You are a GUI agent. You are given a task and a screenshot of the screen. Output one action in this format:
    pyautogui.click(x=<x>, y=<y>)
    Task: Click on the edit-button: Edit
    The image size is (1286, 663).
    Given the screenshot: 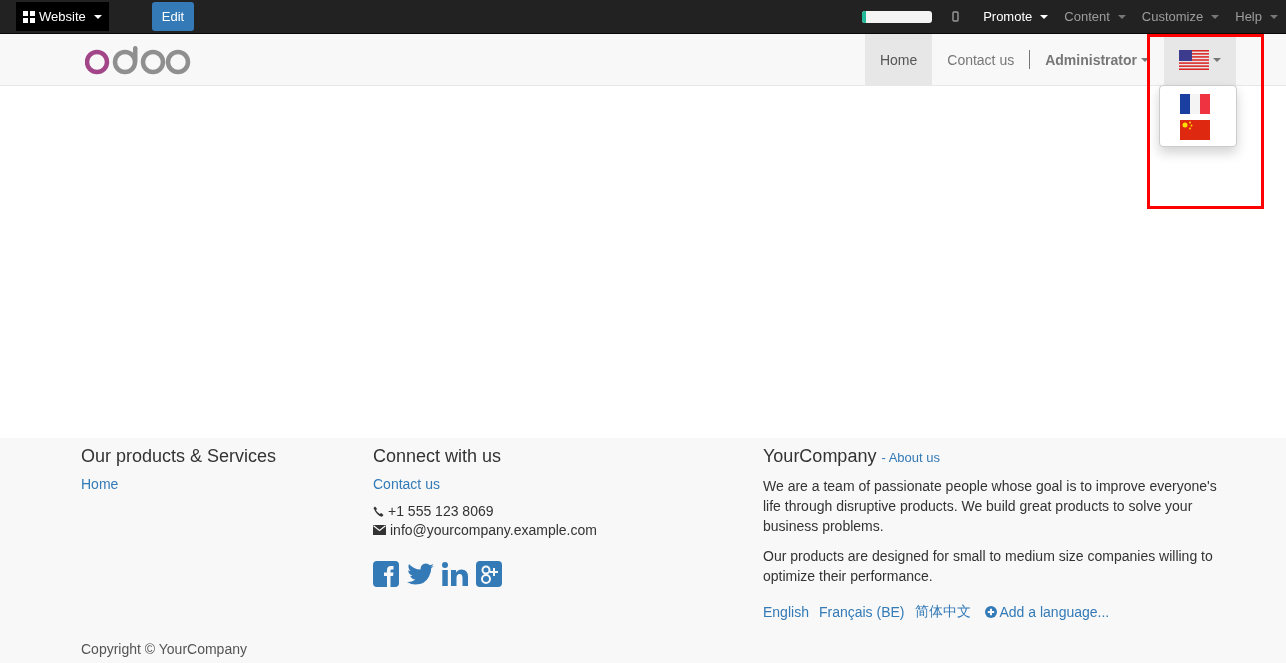 What is the action you would take?
    pyautogui.click(x=173, y=16)
    